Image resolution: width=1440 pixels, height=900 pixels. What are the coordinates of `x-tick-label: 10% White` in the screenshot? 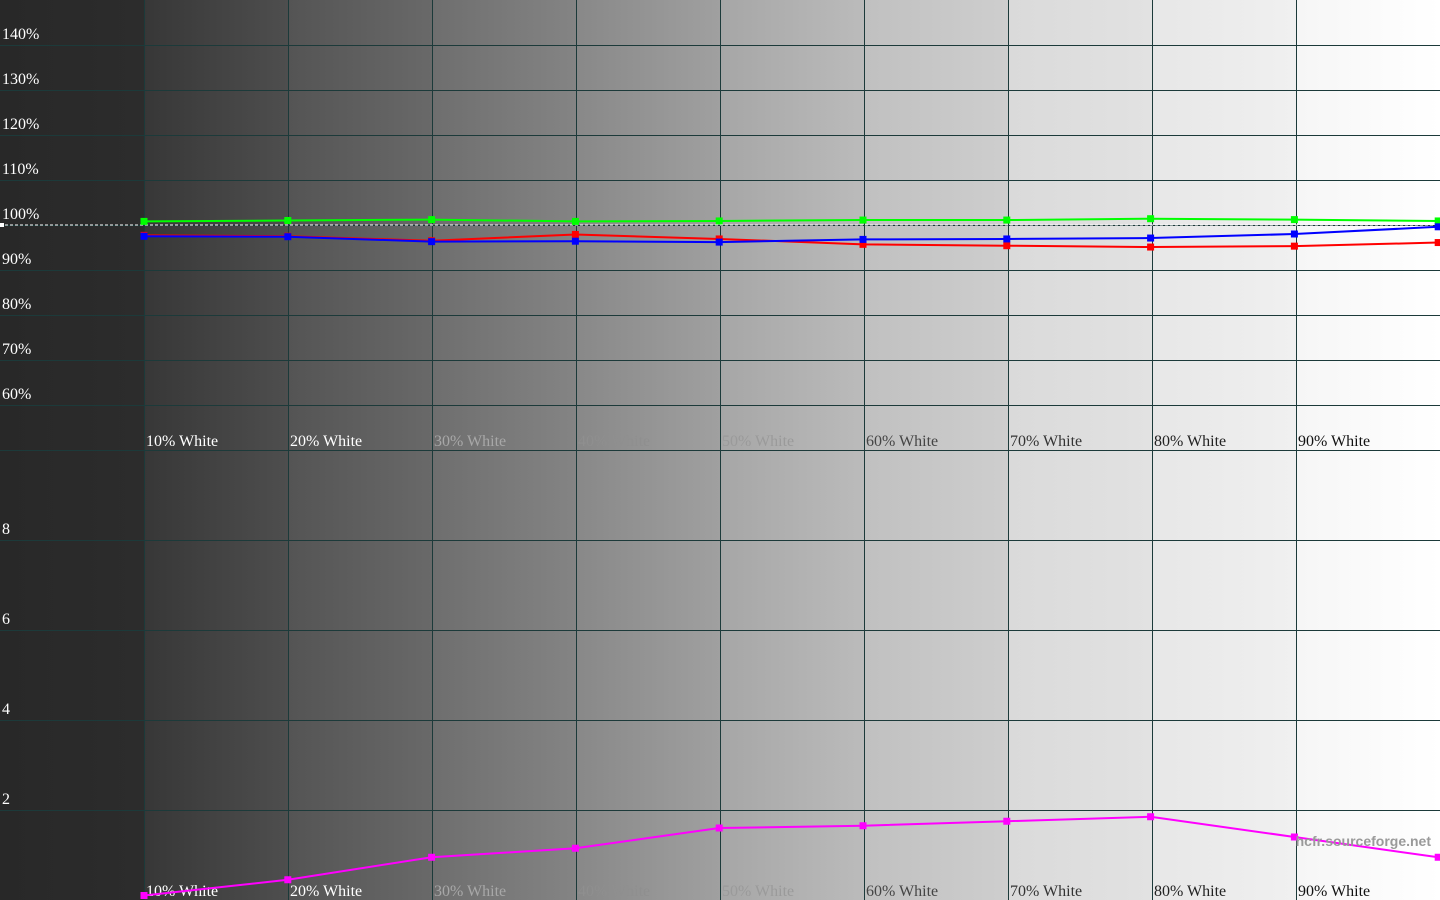 It's located at (182, 441).